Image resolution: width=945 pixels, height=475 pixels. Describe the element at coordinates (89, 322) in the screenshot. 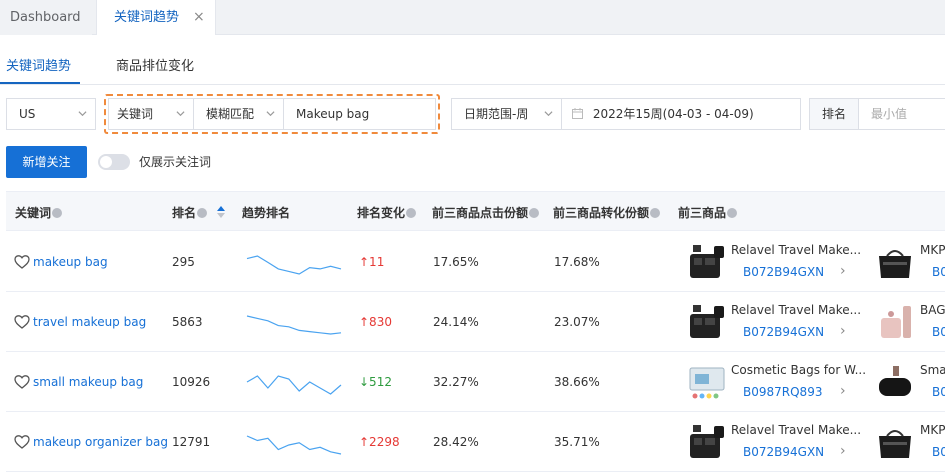

I see `keyword-link: travel makeup bag` at that location.